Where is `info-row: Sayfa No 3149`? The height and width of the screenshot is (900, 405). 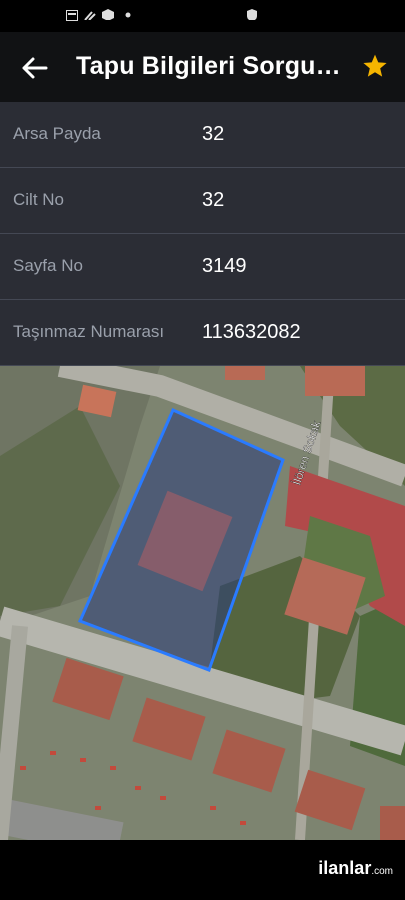
info-row: Sayfa No 3149 is located at coordinates (202, 267).